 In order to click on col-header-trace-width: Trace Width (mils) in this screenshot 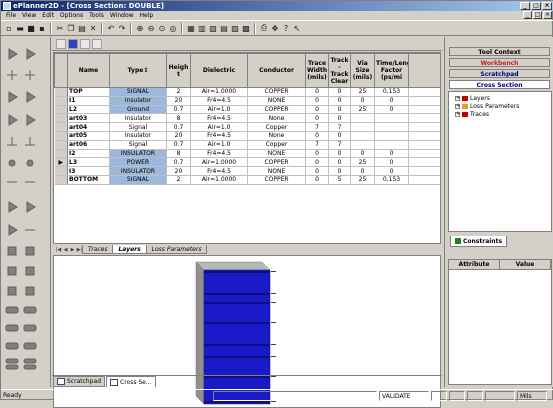, I will do `click(317, 70)`.